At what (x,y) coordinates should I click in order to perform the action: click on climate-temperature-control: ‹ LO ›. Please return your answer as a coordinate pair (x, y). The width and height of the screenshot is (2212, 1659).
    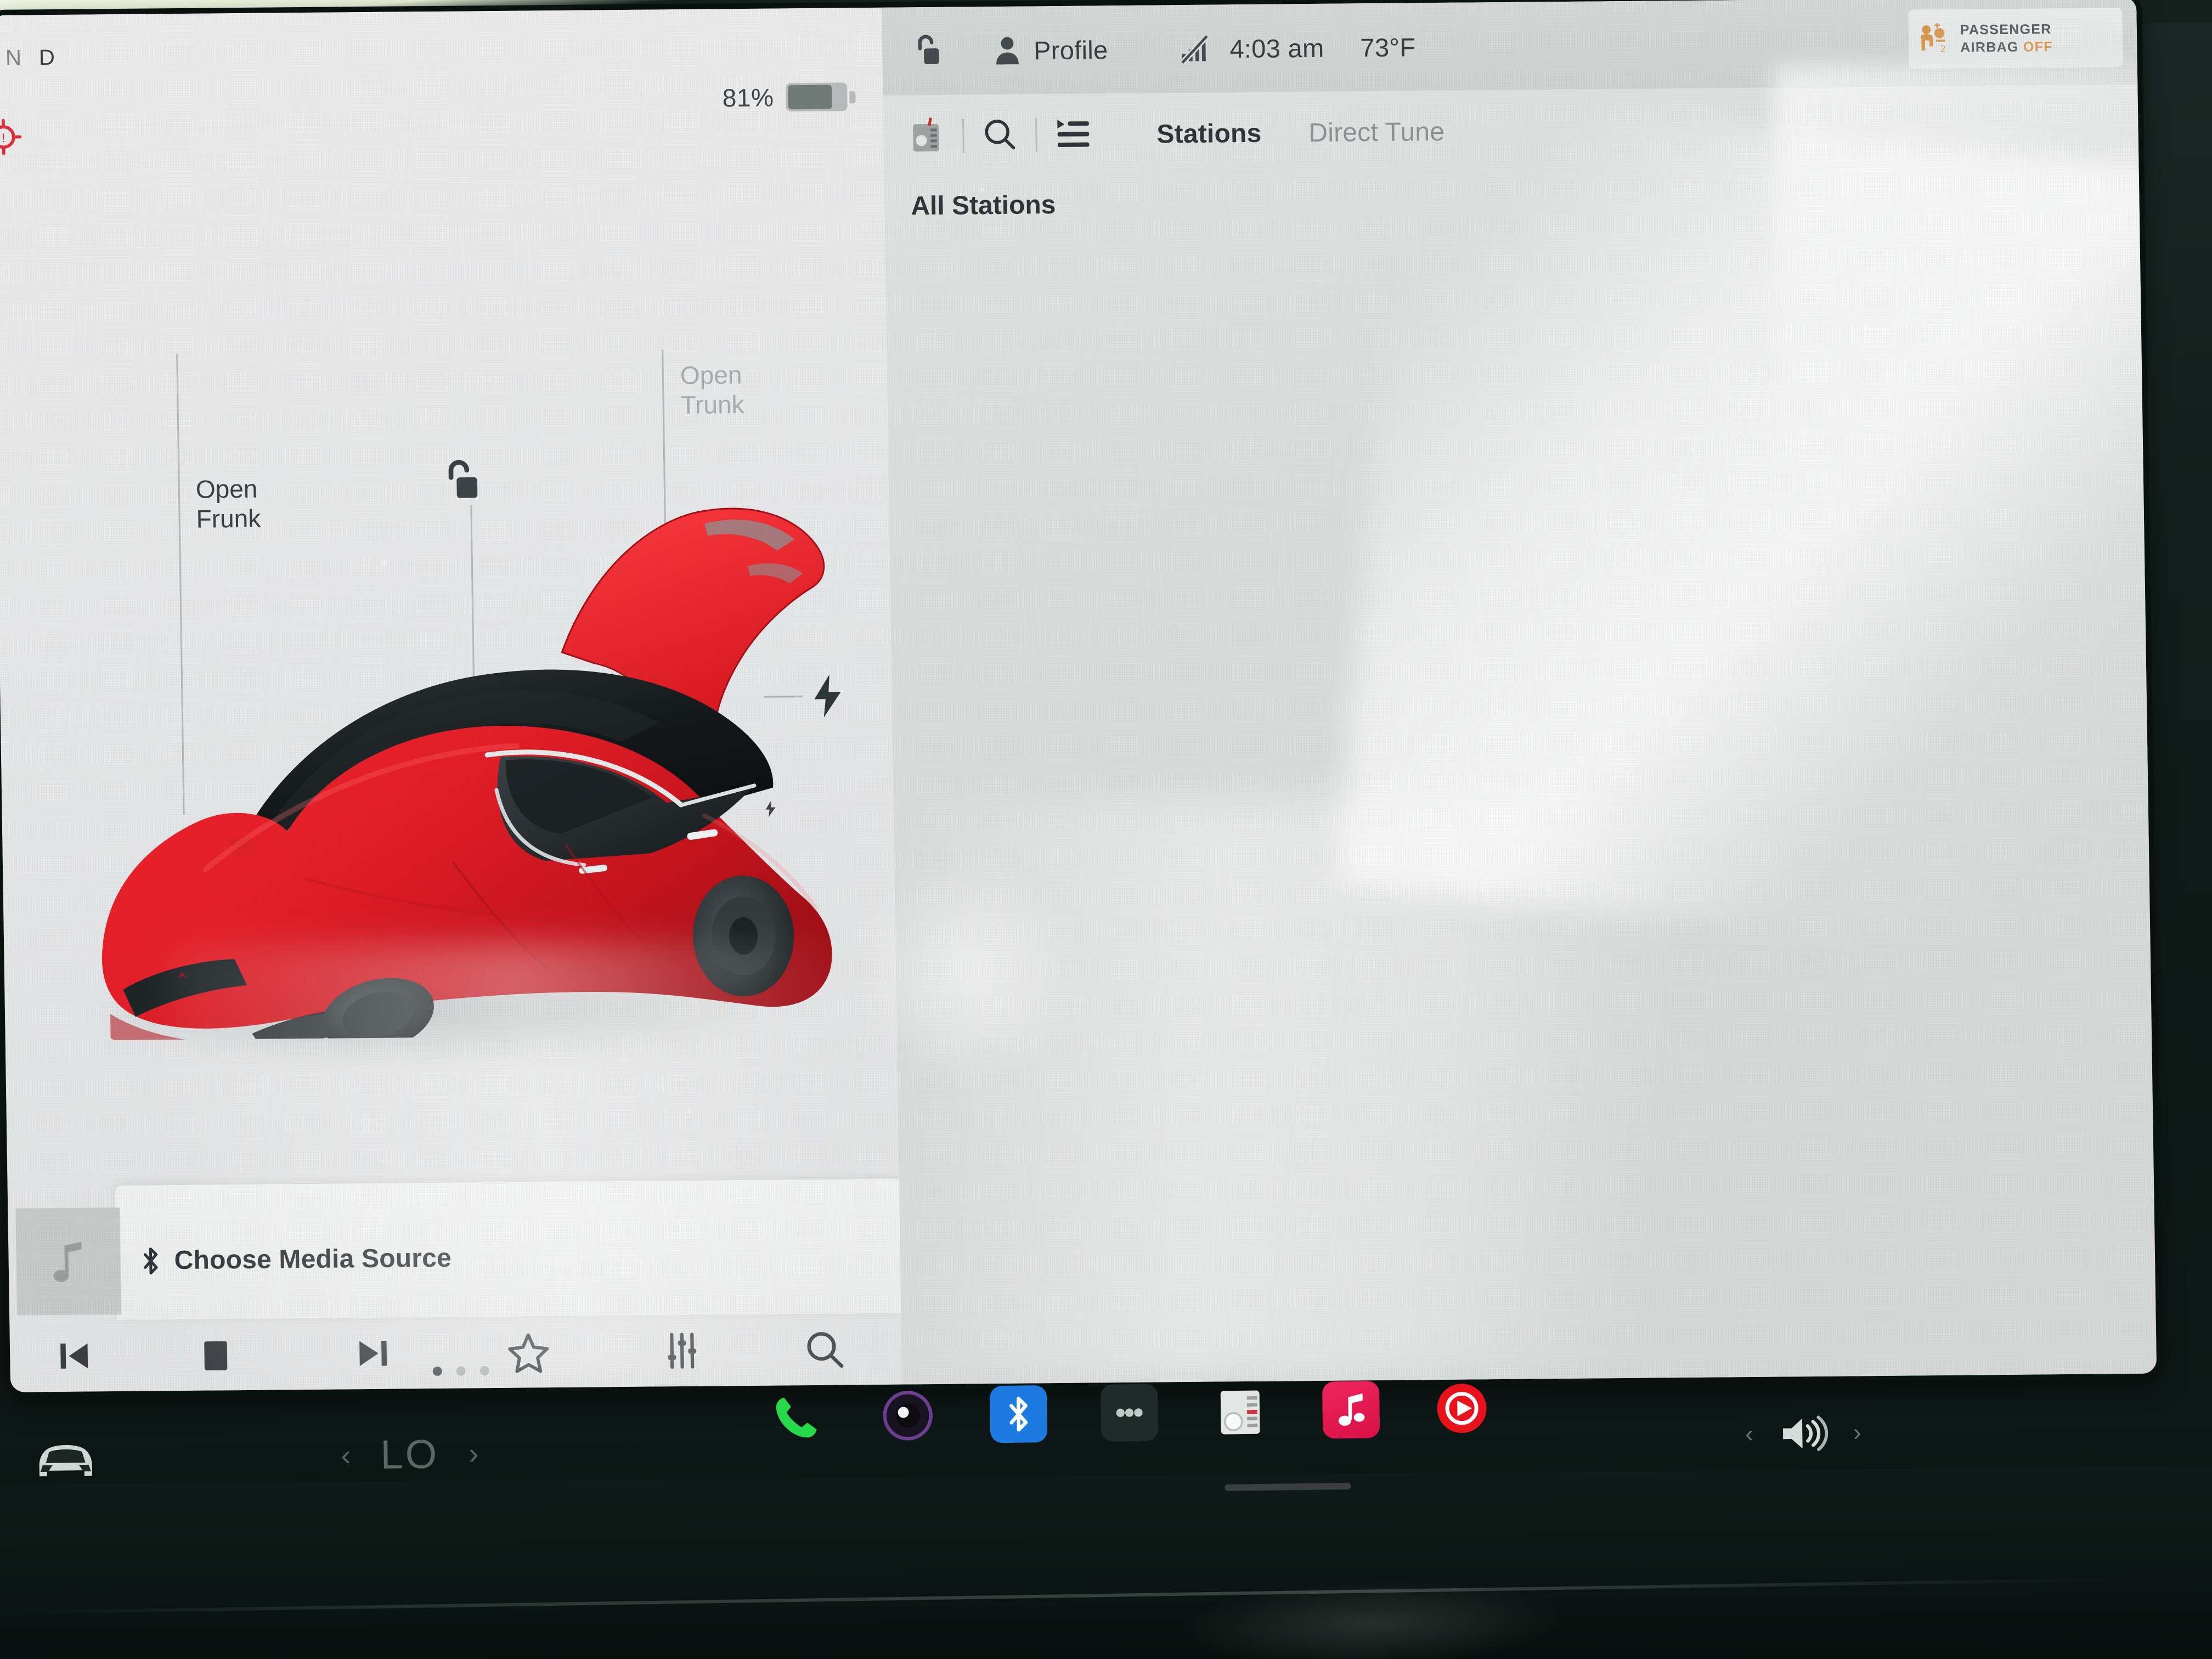
    Looking at the image, I should click on (410, 1455).